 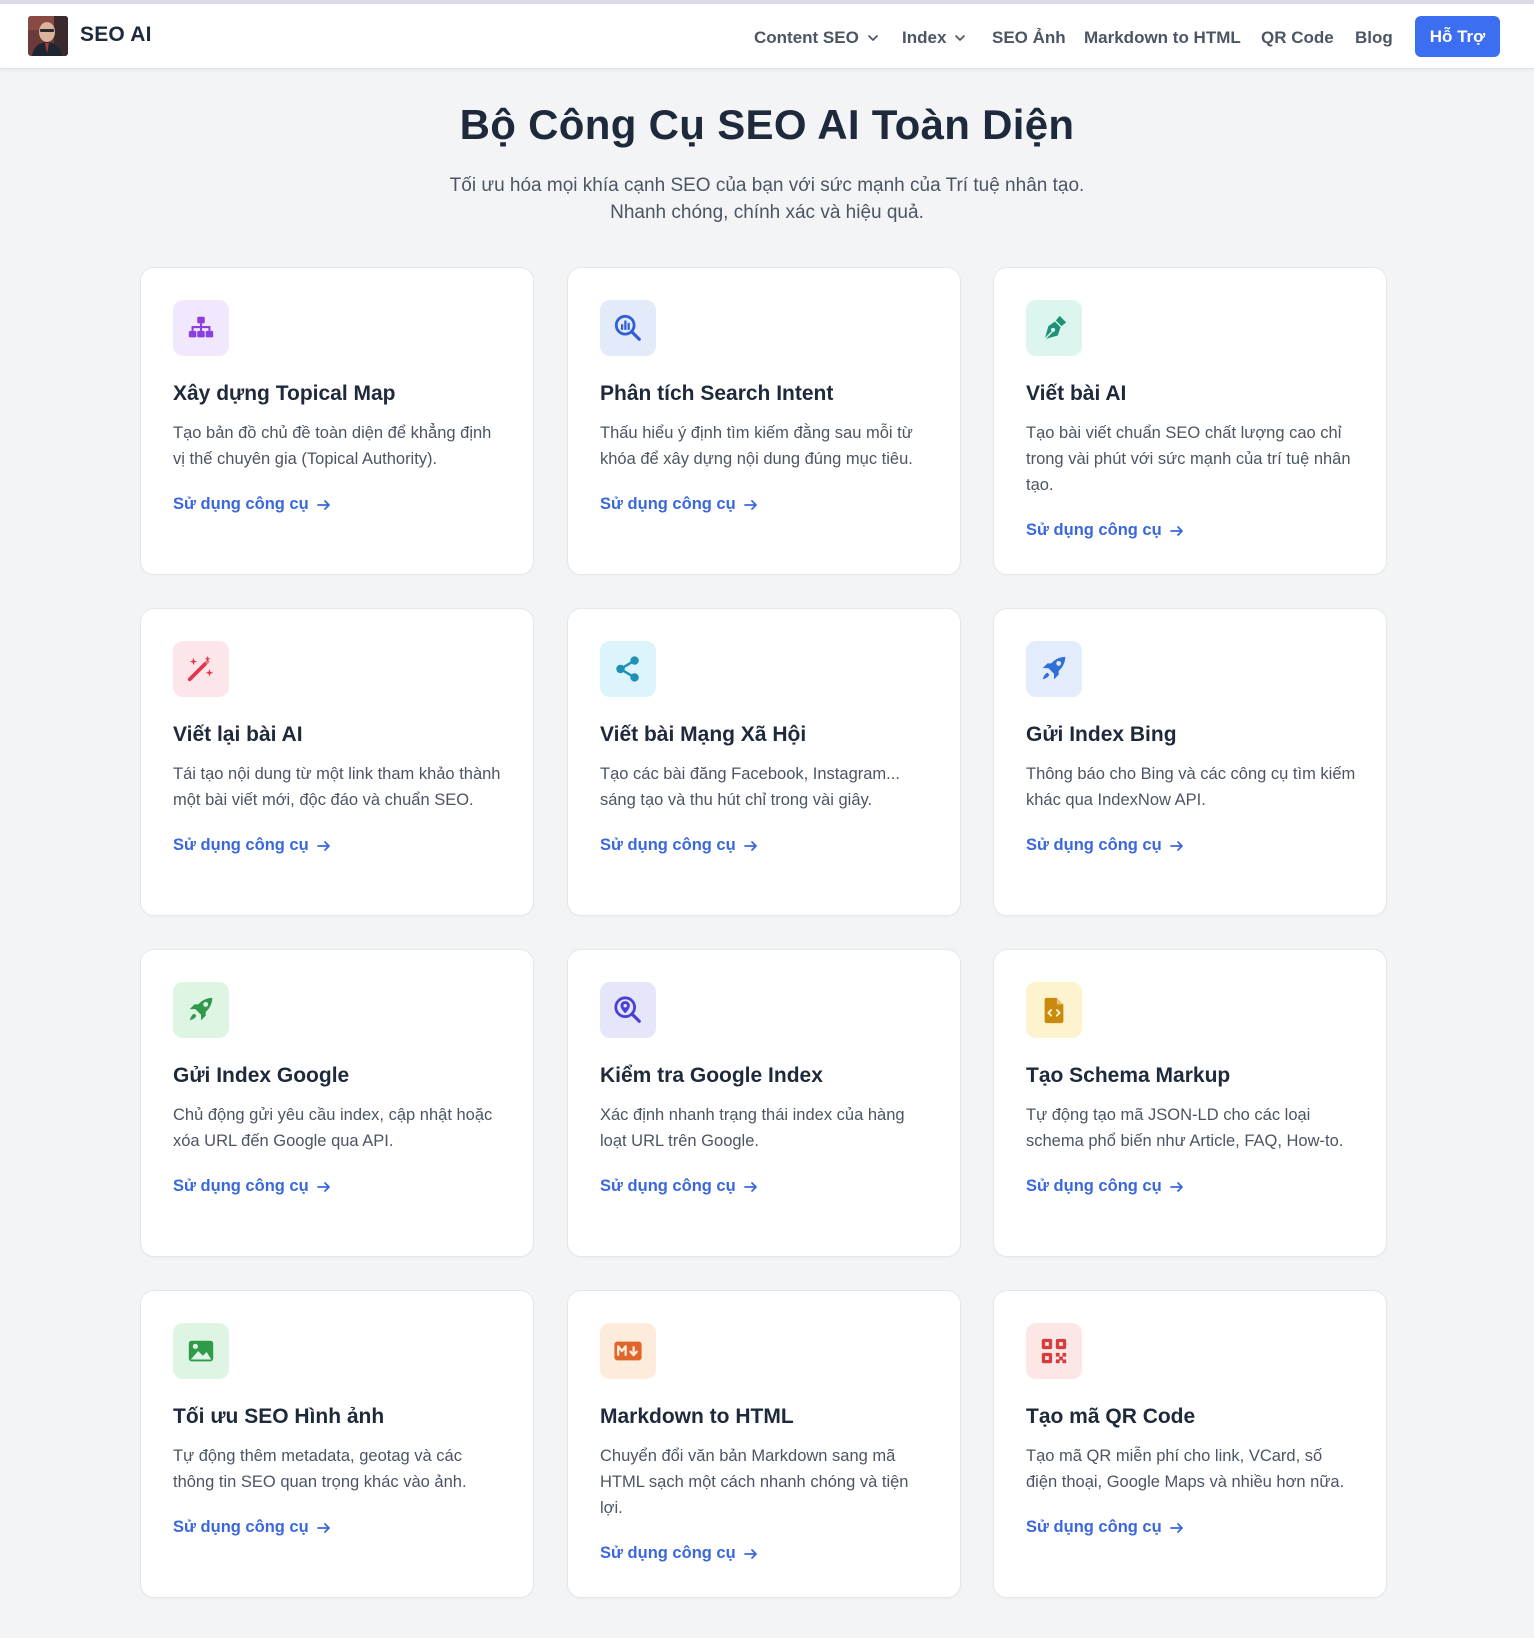 What do you see at coordinates (767, 124) in the screenshot?
I see `page-title: Bộ Công Cụ SEO AI Toàn Diện` at bounding box center [767, 124].